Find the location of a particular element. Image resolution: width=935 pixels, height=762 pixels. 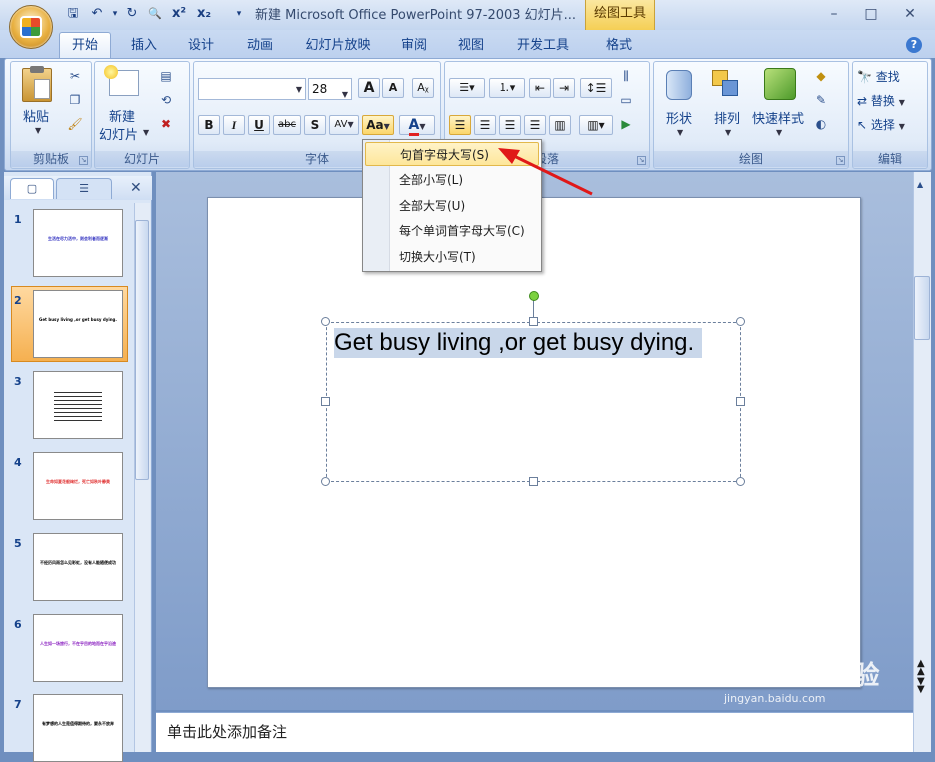

scroll-up-icon: ▲ is located at coordinates (920, 184).